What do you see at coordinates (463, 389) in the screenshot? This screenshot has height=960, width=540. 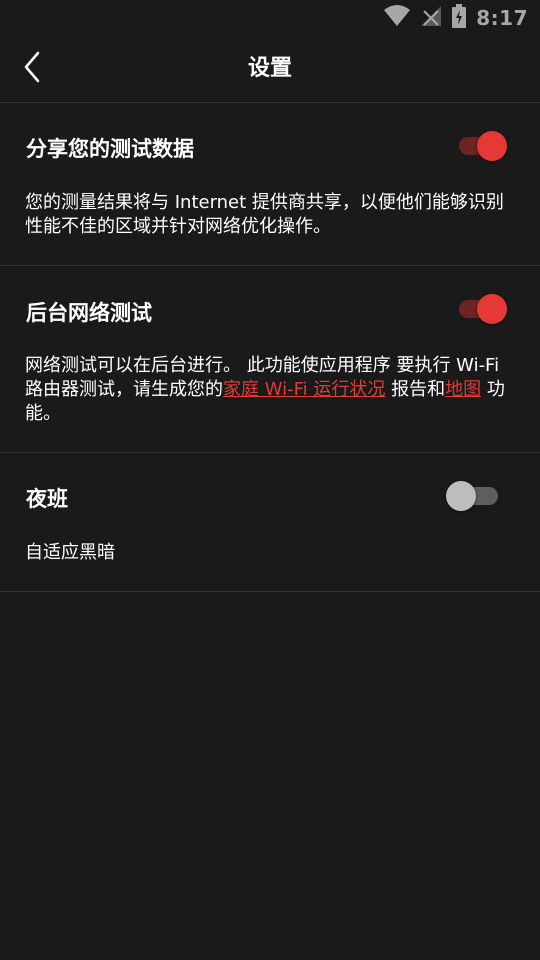 I see `map-link: 地图` at bounding box center [463, 389].